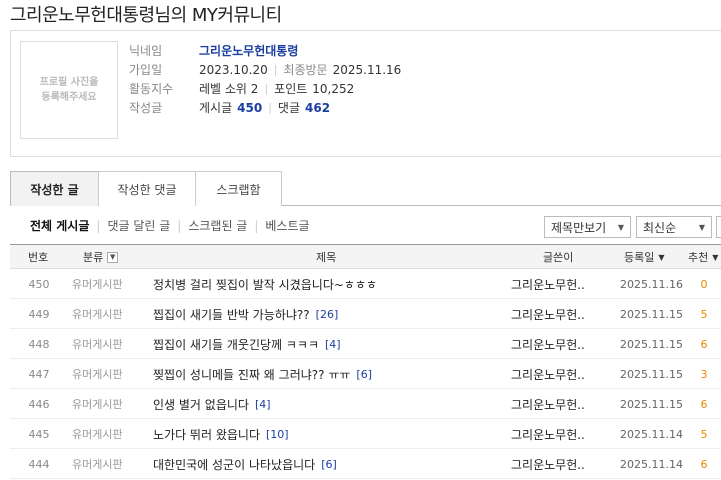 The height and width of the screenshot is (480, 721). I want to click on tab-label: 스크랩함, so click(238, 189).